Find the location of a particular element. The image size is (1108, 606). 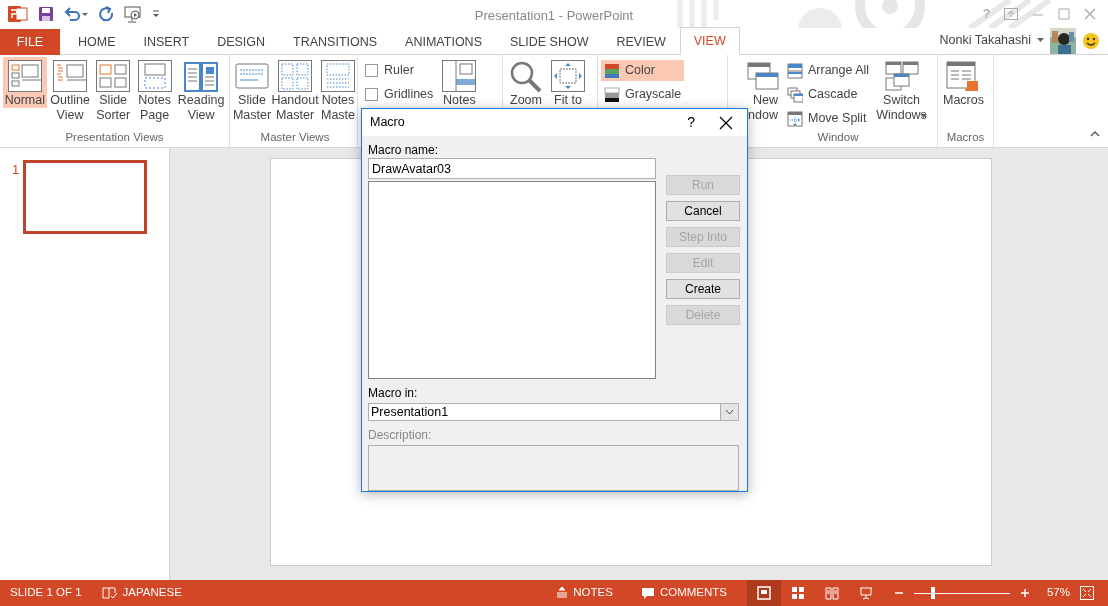

zoom-level: 57% is located at coordinates (1058, 593).